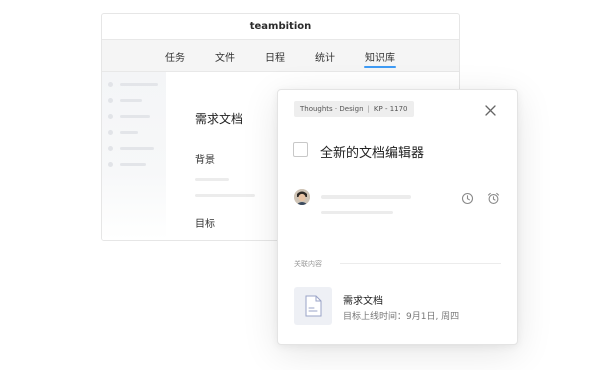  Describe the element at coordinates (332, 109) in the screenshot. I see `project-path: Thoughts · Design` at that location.